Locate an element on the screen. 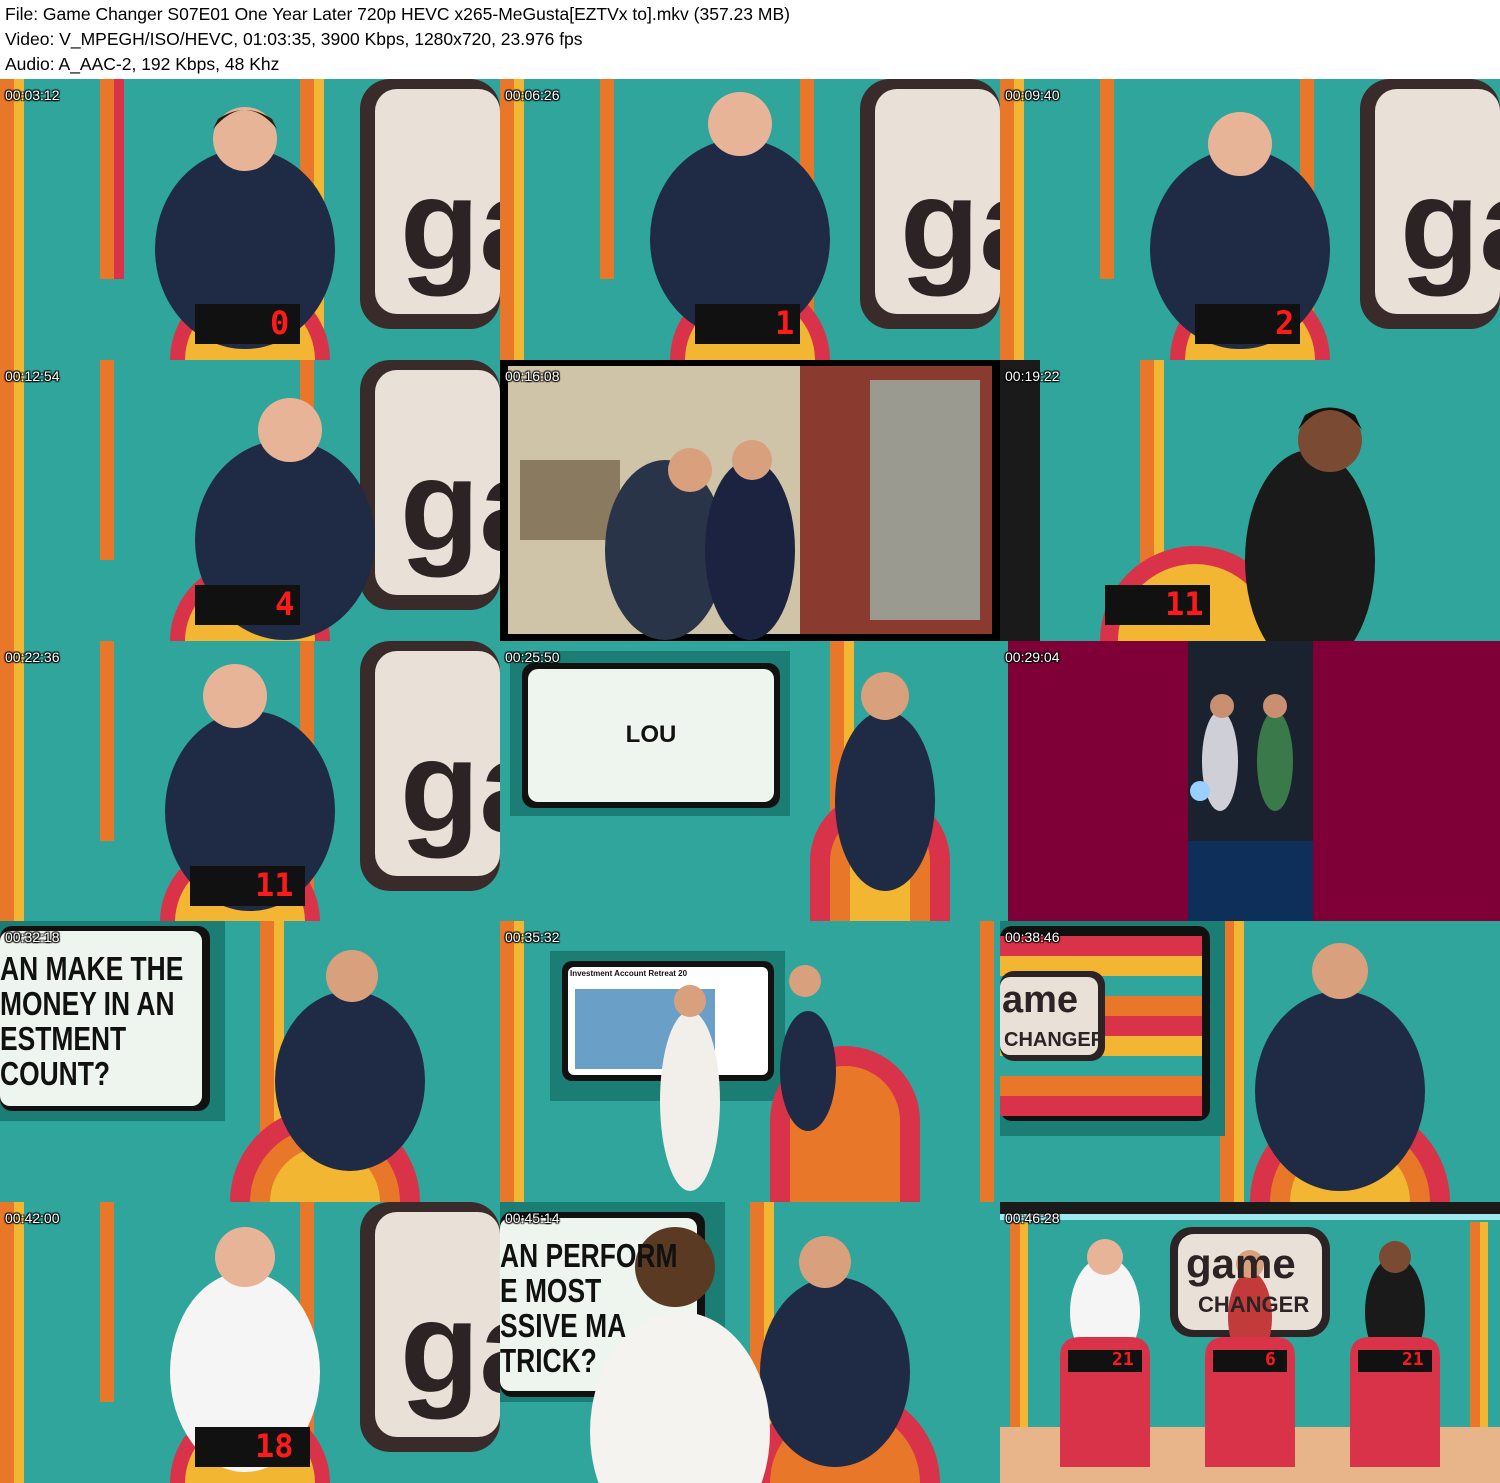 The height and width of the screenshot is (1483, 1500). thumbnail: ga 00:09:40 2 is located at coordinates (1250, 219).